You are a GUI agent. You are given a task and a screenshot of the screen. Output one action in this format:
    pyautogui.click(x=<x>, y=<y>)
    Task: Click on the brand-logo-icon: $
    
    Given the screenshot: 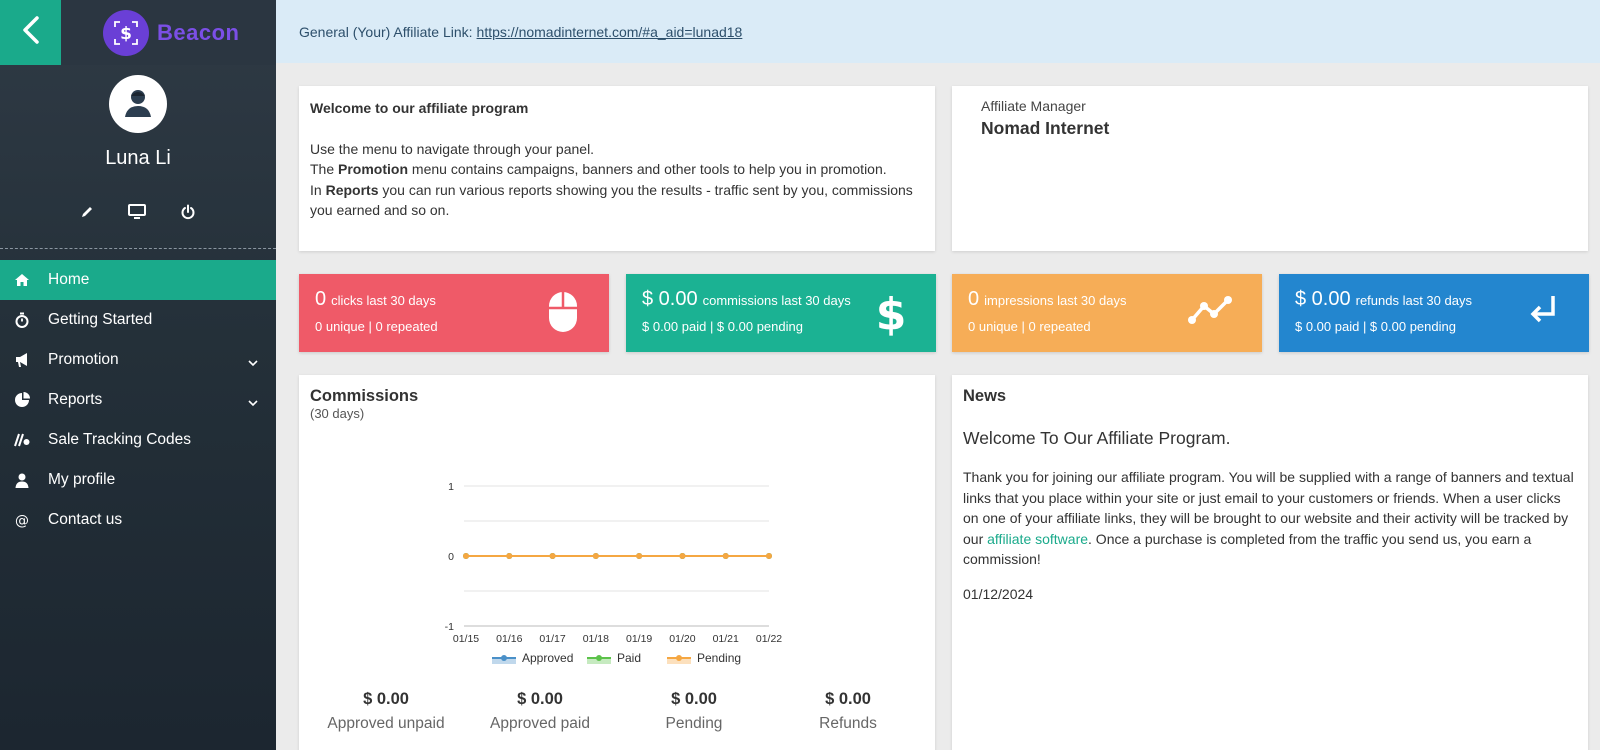 What is the action you would take?
    pyautogui.click(x=126, y=32)
    